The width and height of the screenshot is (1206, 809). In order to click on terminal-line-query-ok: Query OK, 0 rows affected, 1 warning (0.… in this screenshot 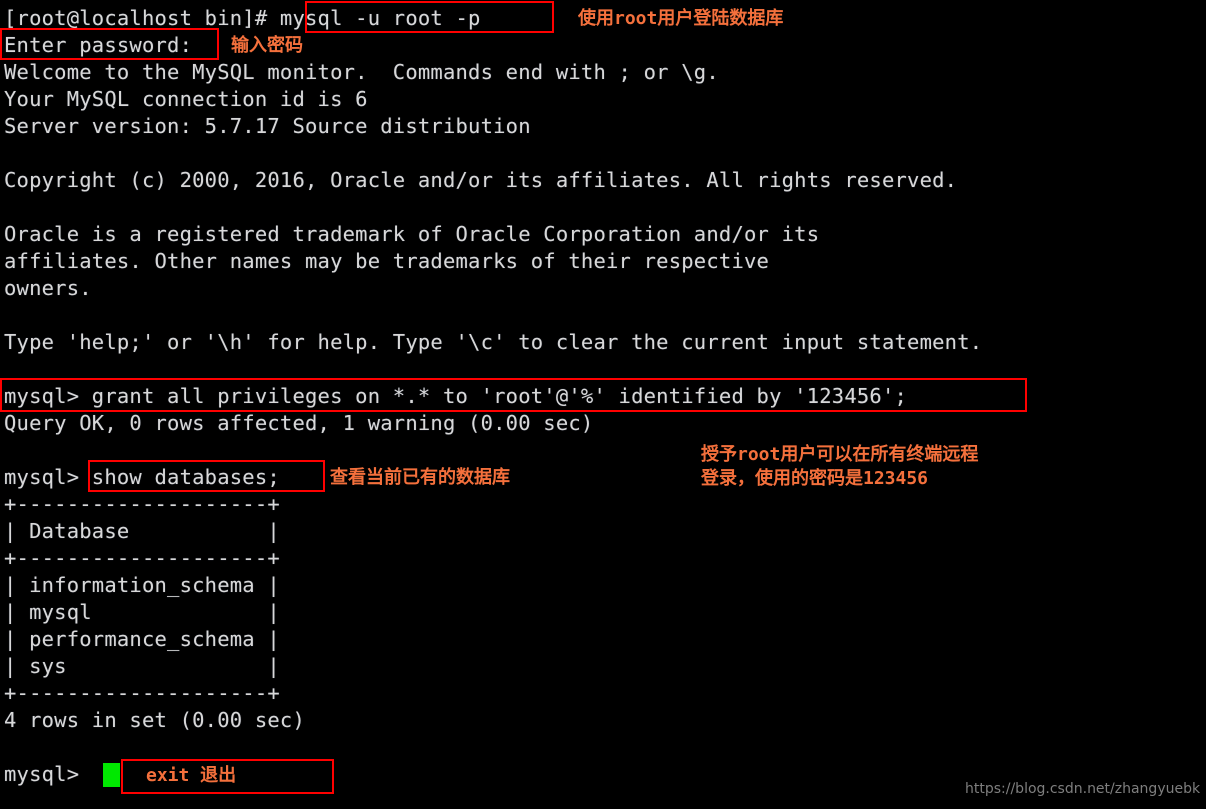, I will do `click(299, 423)`.